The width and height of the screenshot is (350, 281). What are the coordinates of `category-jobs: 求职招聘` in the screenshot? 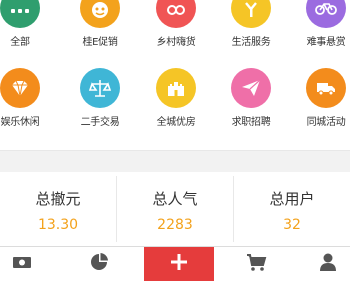 It's located at (251, 98).